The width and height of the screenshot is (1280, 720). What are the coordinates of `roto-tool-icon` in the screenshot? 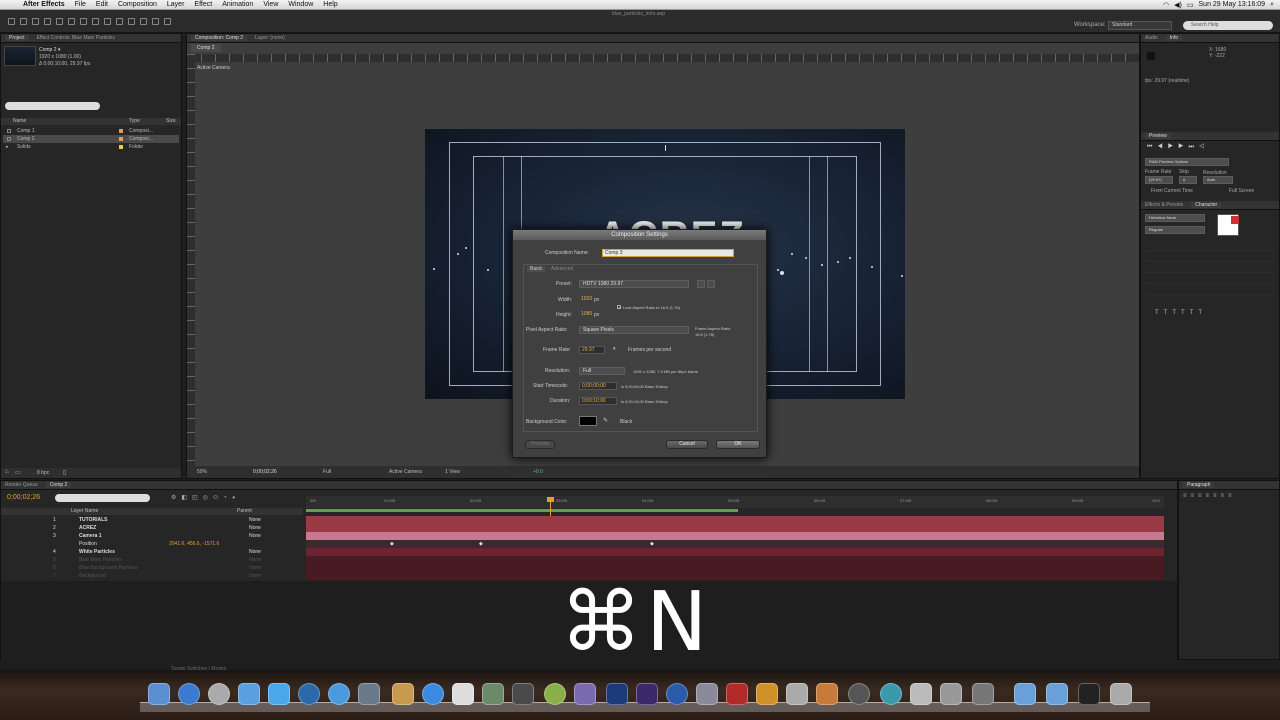 It's located at (155, 21).